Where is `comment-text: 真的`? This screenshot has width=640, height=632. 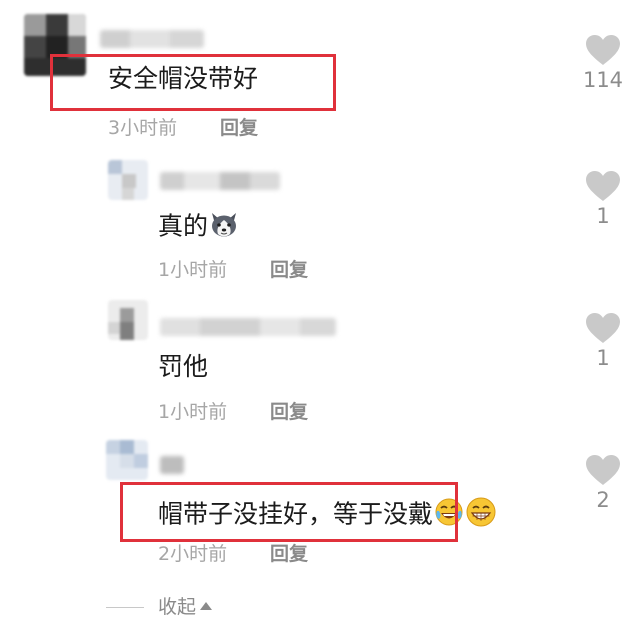 comment-text: 真的 is located at coordinates (198, 227).